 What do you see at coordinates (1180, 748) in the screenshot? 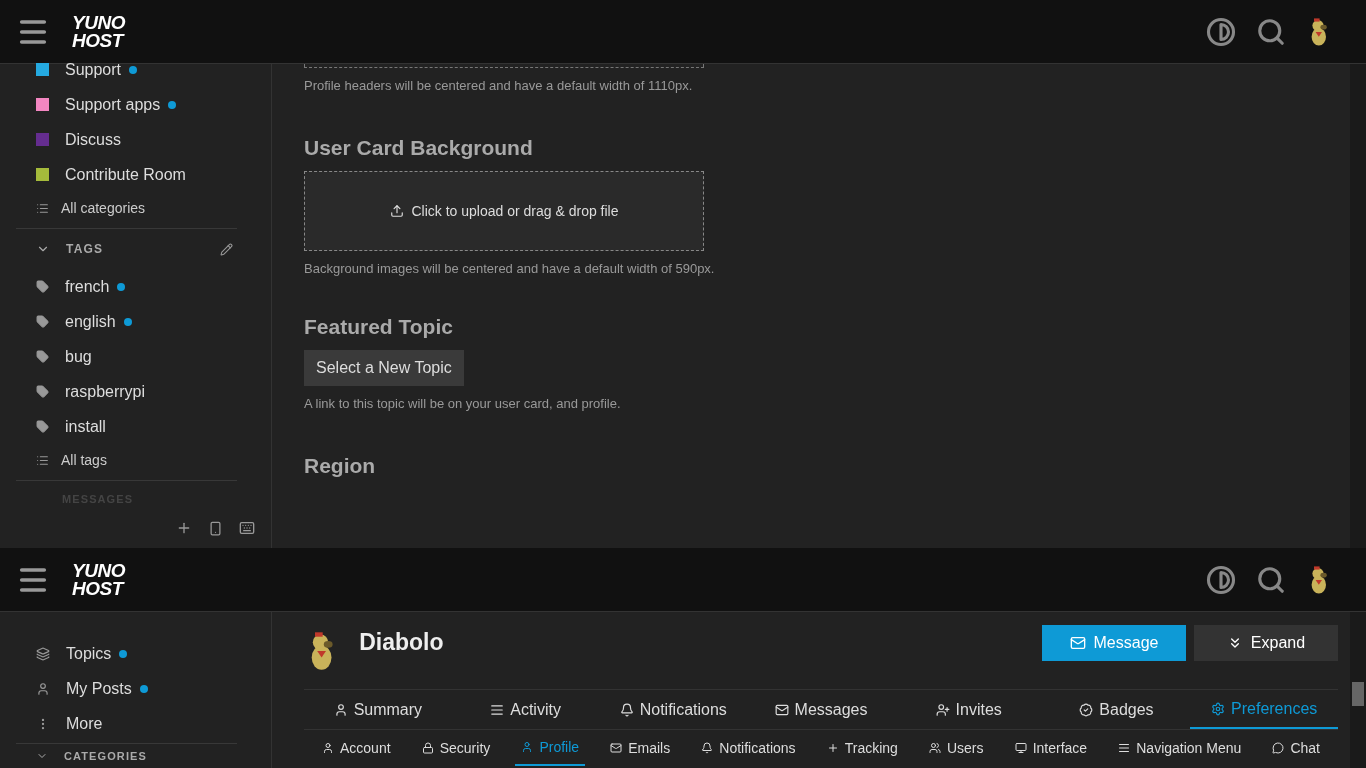
I see `subsection-tab: Navigation Menu` at bounding box center [1180, 748].